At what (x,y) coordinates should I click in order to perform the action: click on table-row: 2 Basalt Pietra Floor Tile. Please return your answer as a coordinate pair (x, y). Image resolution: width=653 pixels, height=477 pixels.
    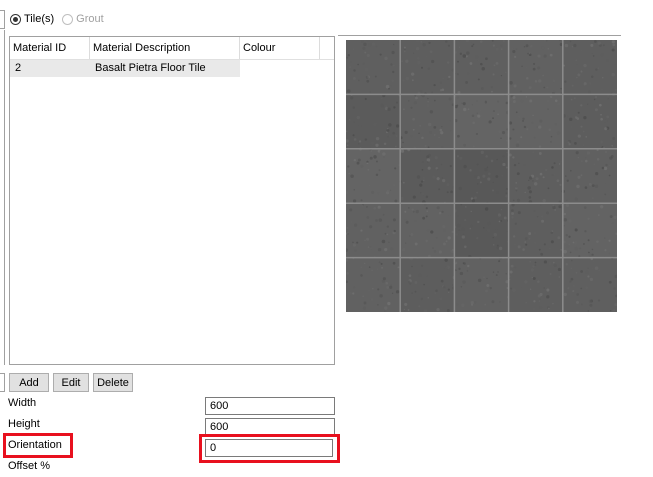
    Looking at the image, I should click on (172, 68).